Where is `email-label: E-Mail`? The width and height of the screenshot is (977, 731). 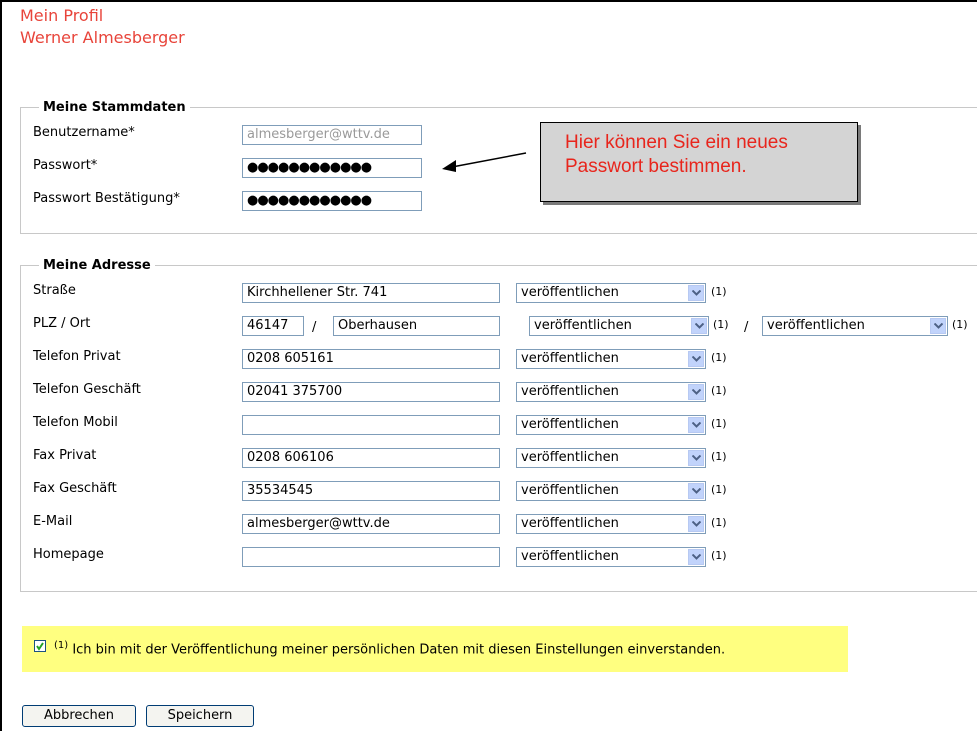 email-label: E-Mail is located at coordinates (53, 521).